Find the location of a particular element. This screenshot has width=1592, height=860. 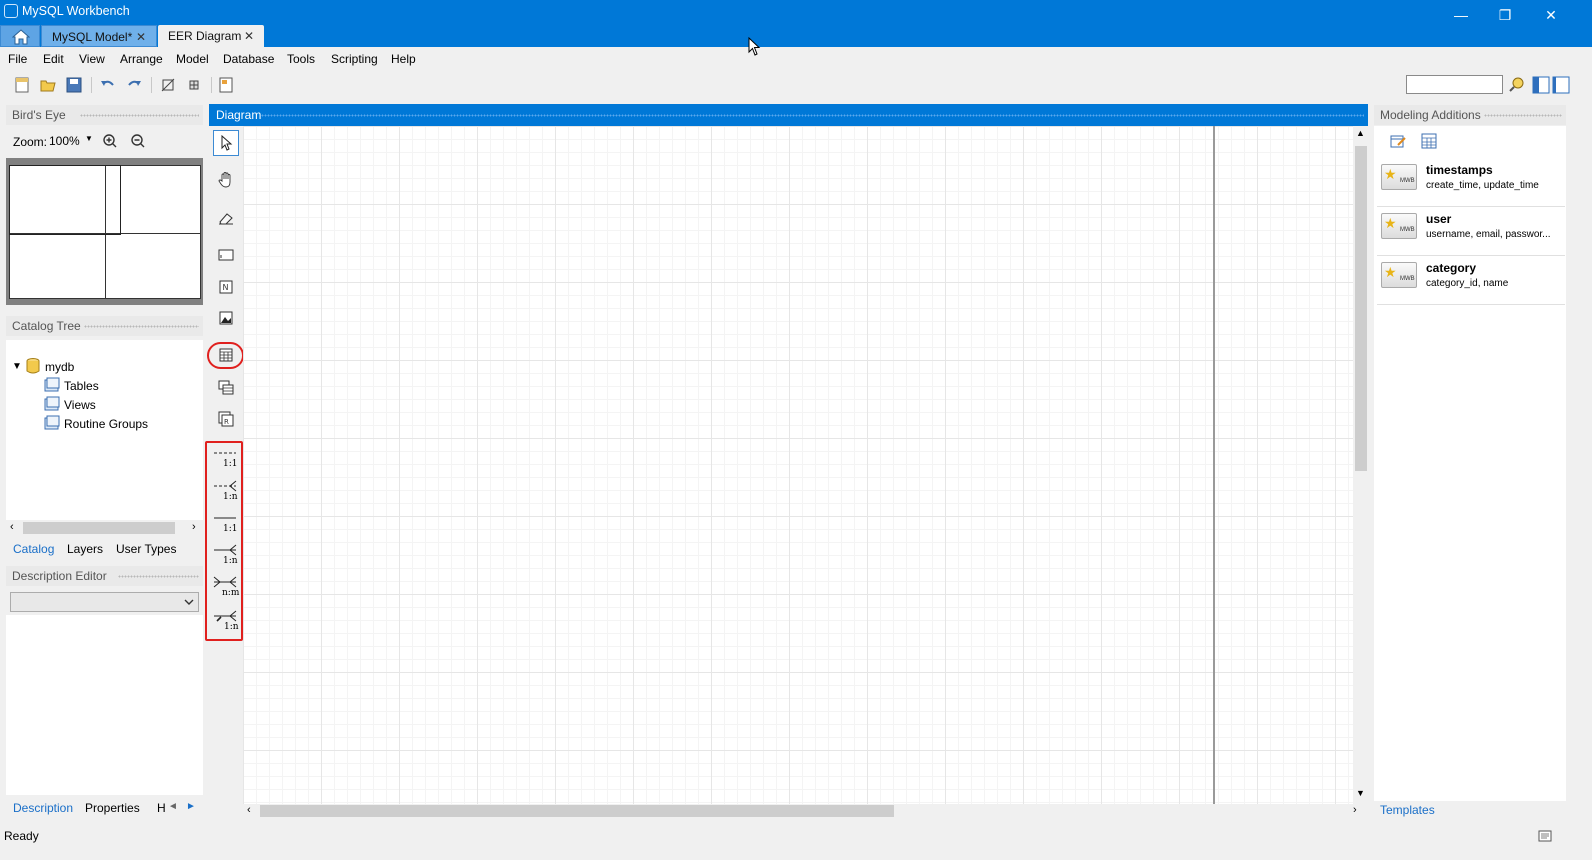

view-tool is located at coordinates (226, 387).